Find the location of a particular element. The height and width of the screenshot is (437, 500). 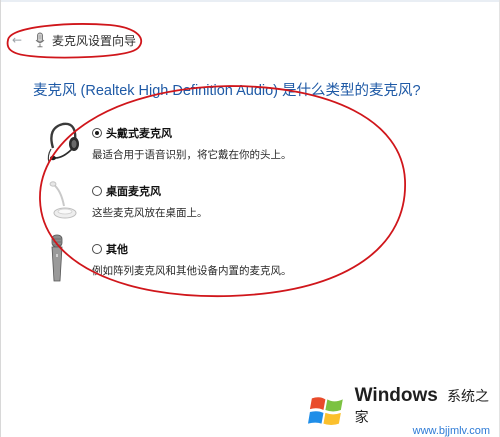

watermark-url: www.bjjmlv.com is located at coordinates (451, 430).